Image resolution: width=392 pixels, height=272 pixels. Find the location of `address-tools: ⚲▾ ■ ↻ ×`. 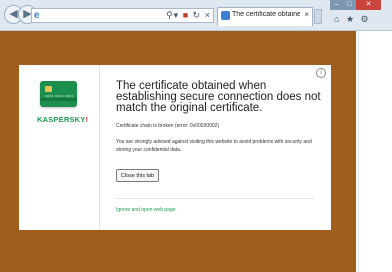

address-tools: ⚲▾ ■ ↻ × is located at coordinates (188, 15).